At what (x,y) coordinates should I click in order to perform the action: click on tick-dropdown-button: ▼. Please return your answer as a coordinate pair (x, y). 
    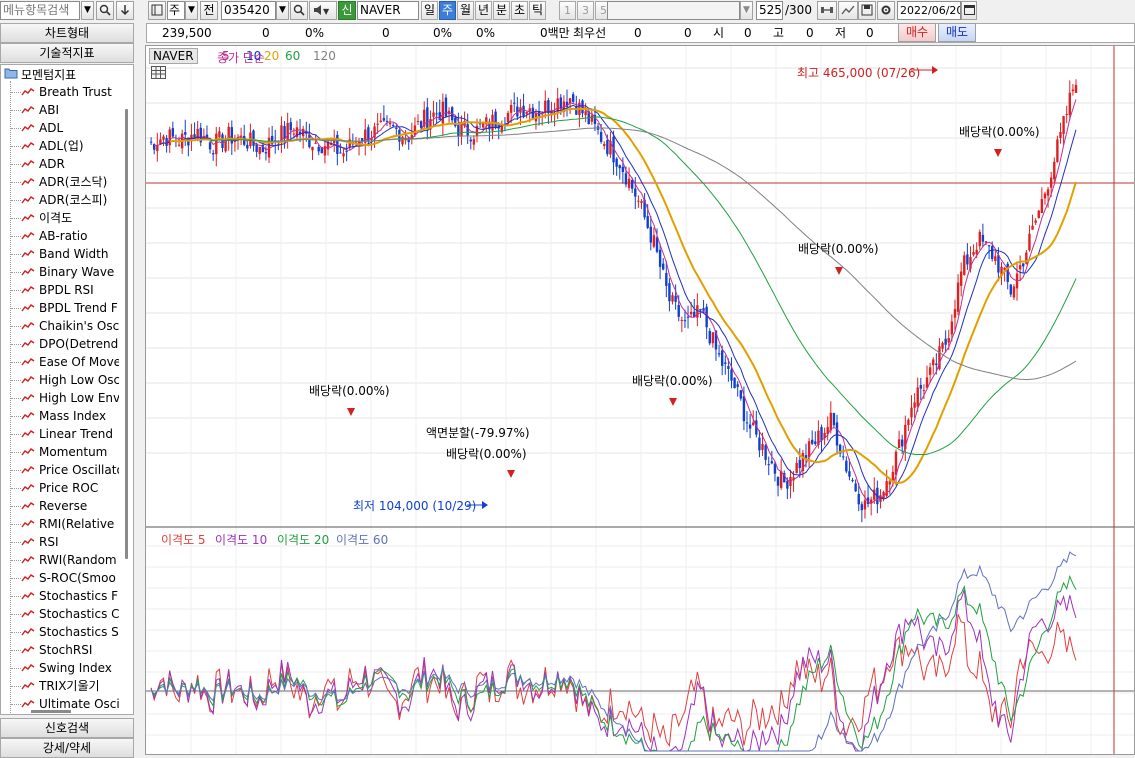
    Looking at the image, I should click on (746, 10).